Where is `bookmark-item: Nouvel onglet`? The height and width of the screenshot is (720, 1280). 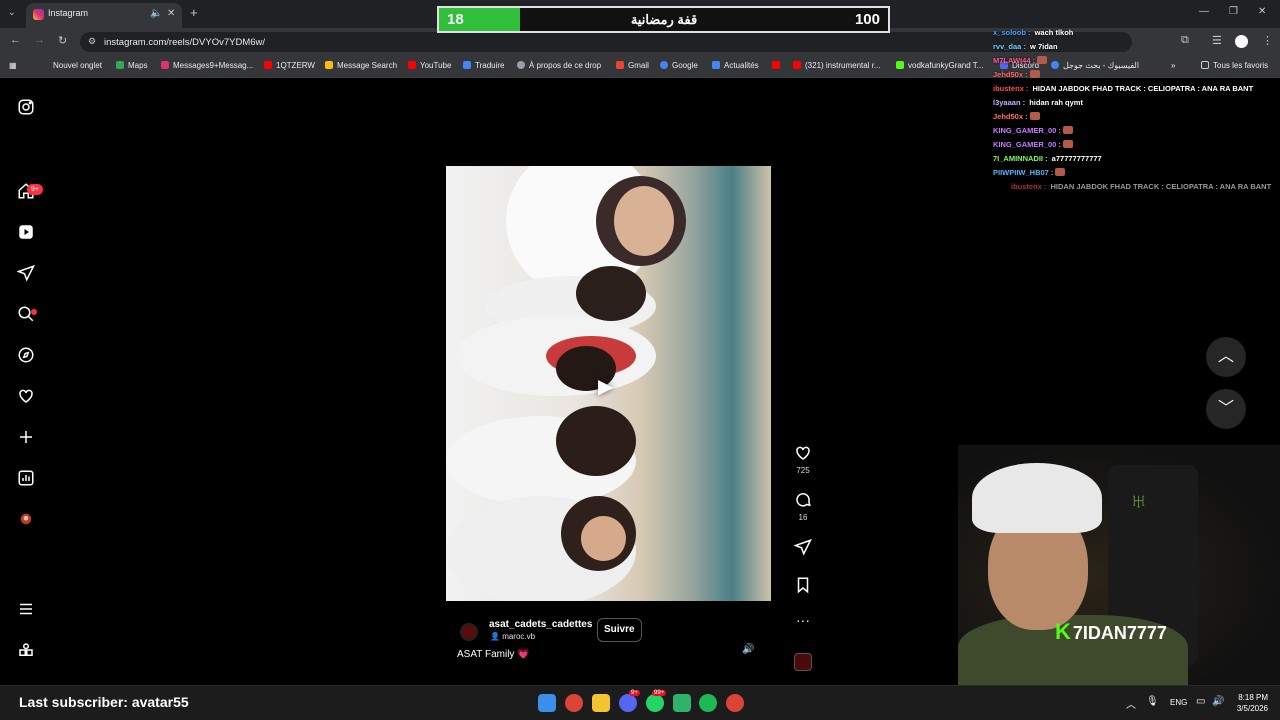
bookmark-item: Nouvel onglet is located at coordinates (77, 65).